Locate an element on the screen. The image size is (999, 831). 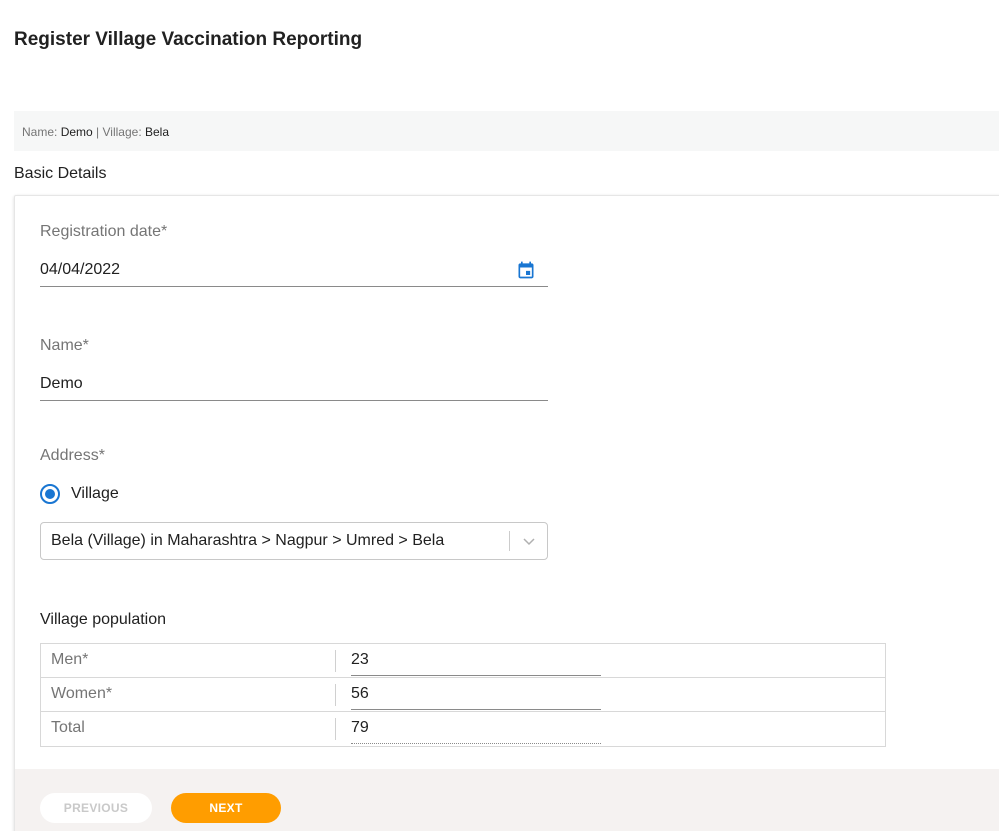
men-input: 23 is located at coordinates (476, 660).